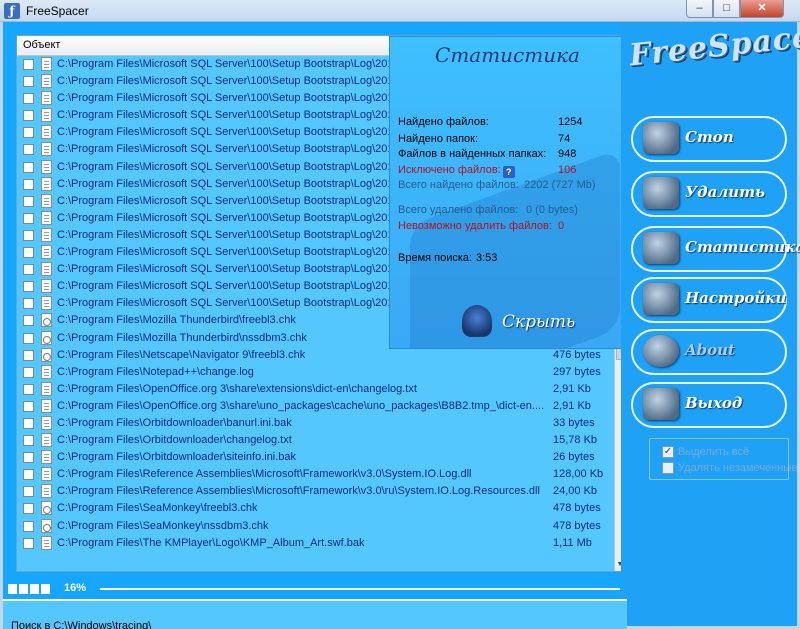  I want to click on statistics-button: Статистика, so click(713, 249).